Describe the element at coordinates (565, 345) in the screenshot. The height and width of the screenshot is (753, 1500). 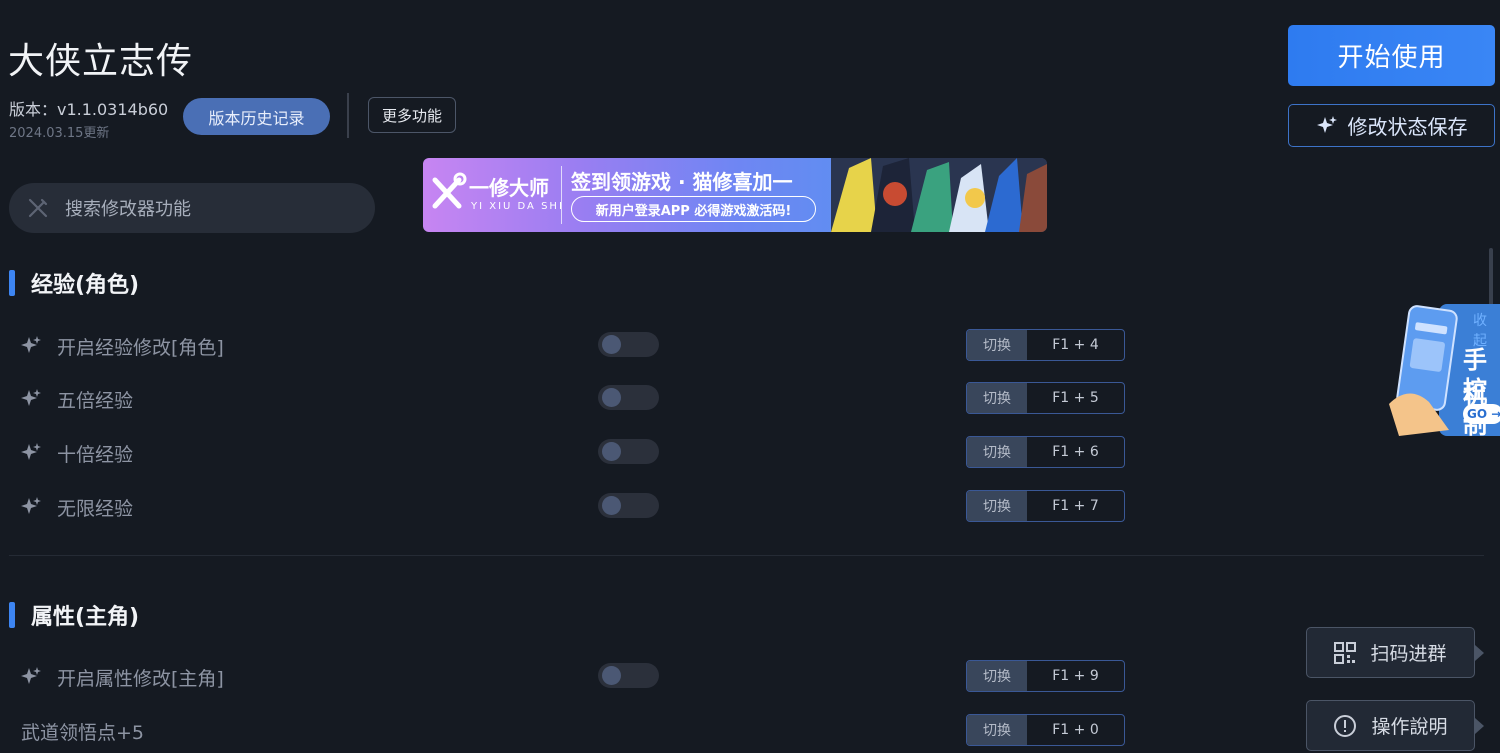
I see `feature-row: 开启经验修改[角色] 切换 F1 + 4` at that location.